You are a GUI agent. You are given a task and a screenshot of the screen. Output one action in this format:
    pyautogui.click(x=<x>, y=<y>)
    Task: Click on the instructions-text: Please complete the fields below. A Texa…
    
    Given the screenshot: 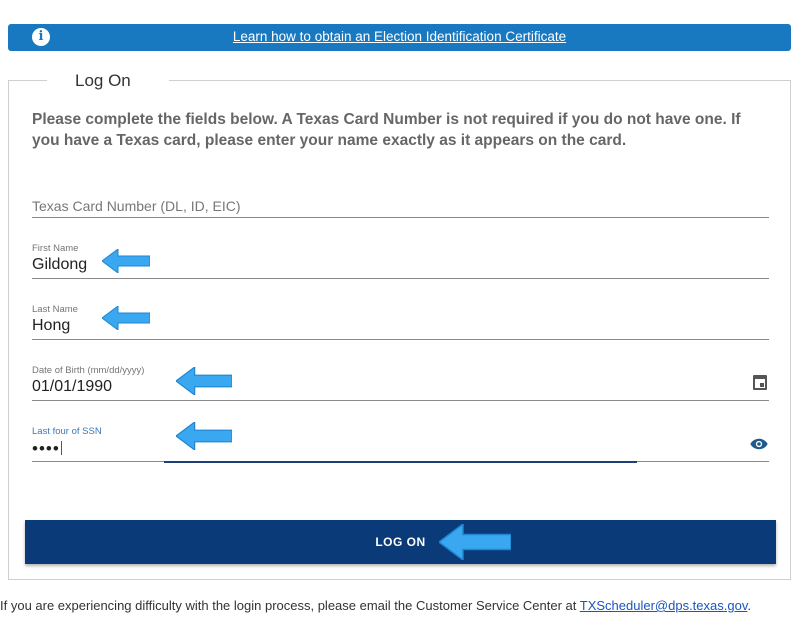 What is the action you would take?
    pyautogui.click(x=386, y=130)
    